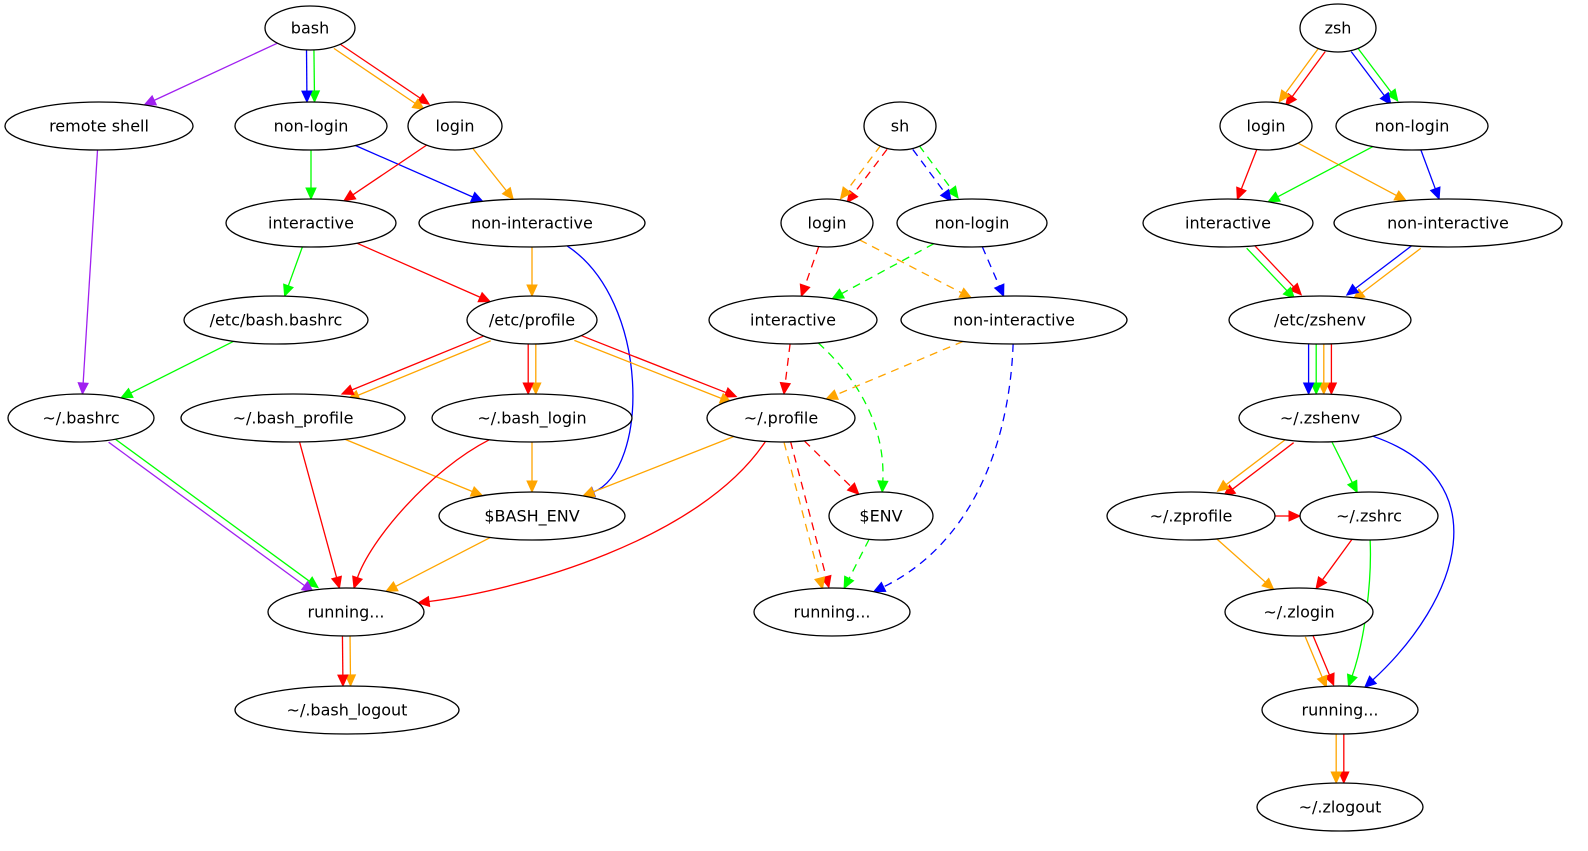  I want to click on node-sh-noninteractive: non-interactive, so click(1014, 320).